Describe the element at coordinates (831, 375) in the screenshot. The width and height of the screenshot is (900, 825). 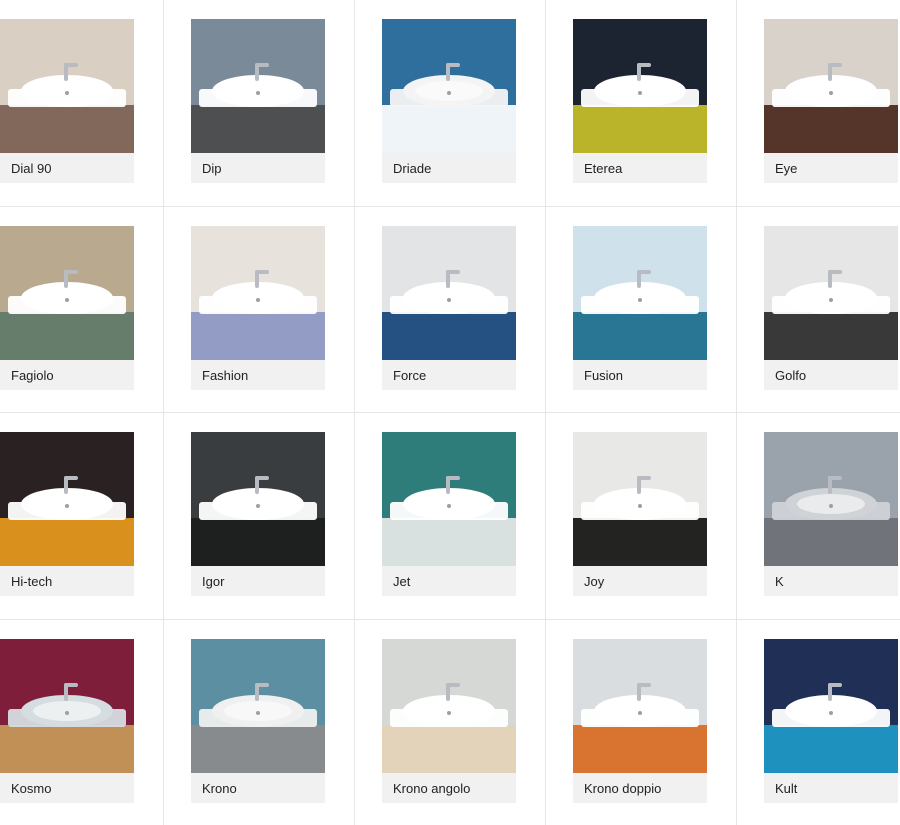
I see `product-label-bar: Golfo` at that location.